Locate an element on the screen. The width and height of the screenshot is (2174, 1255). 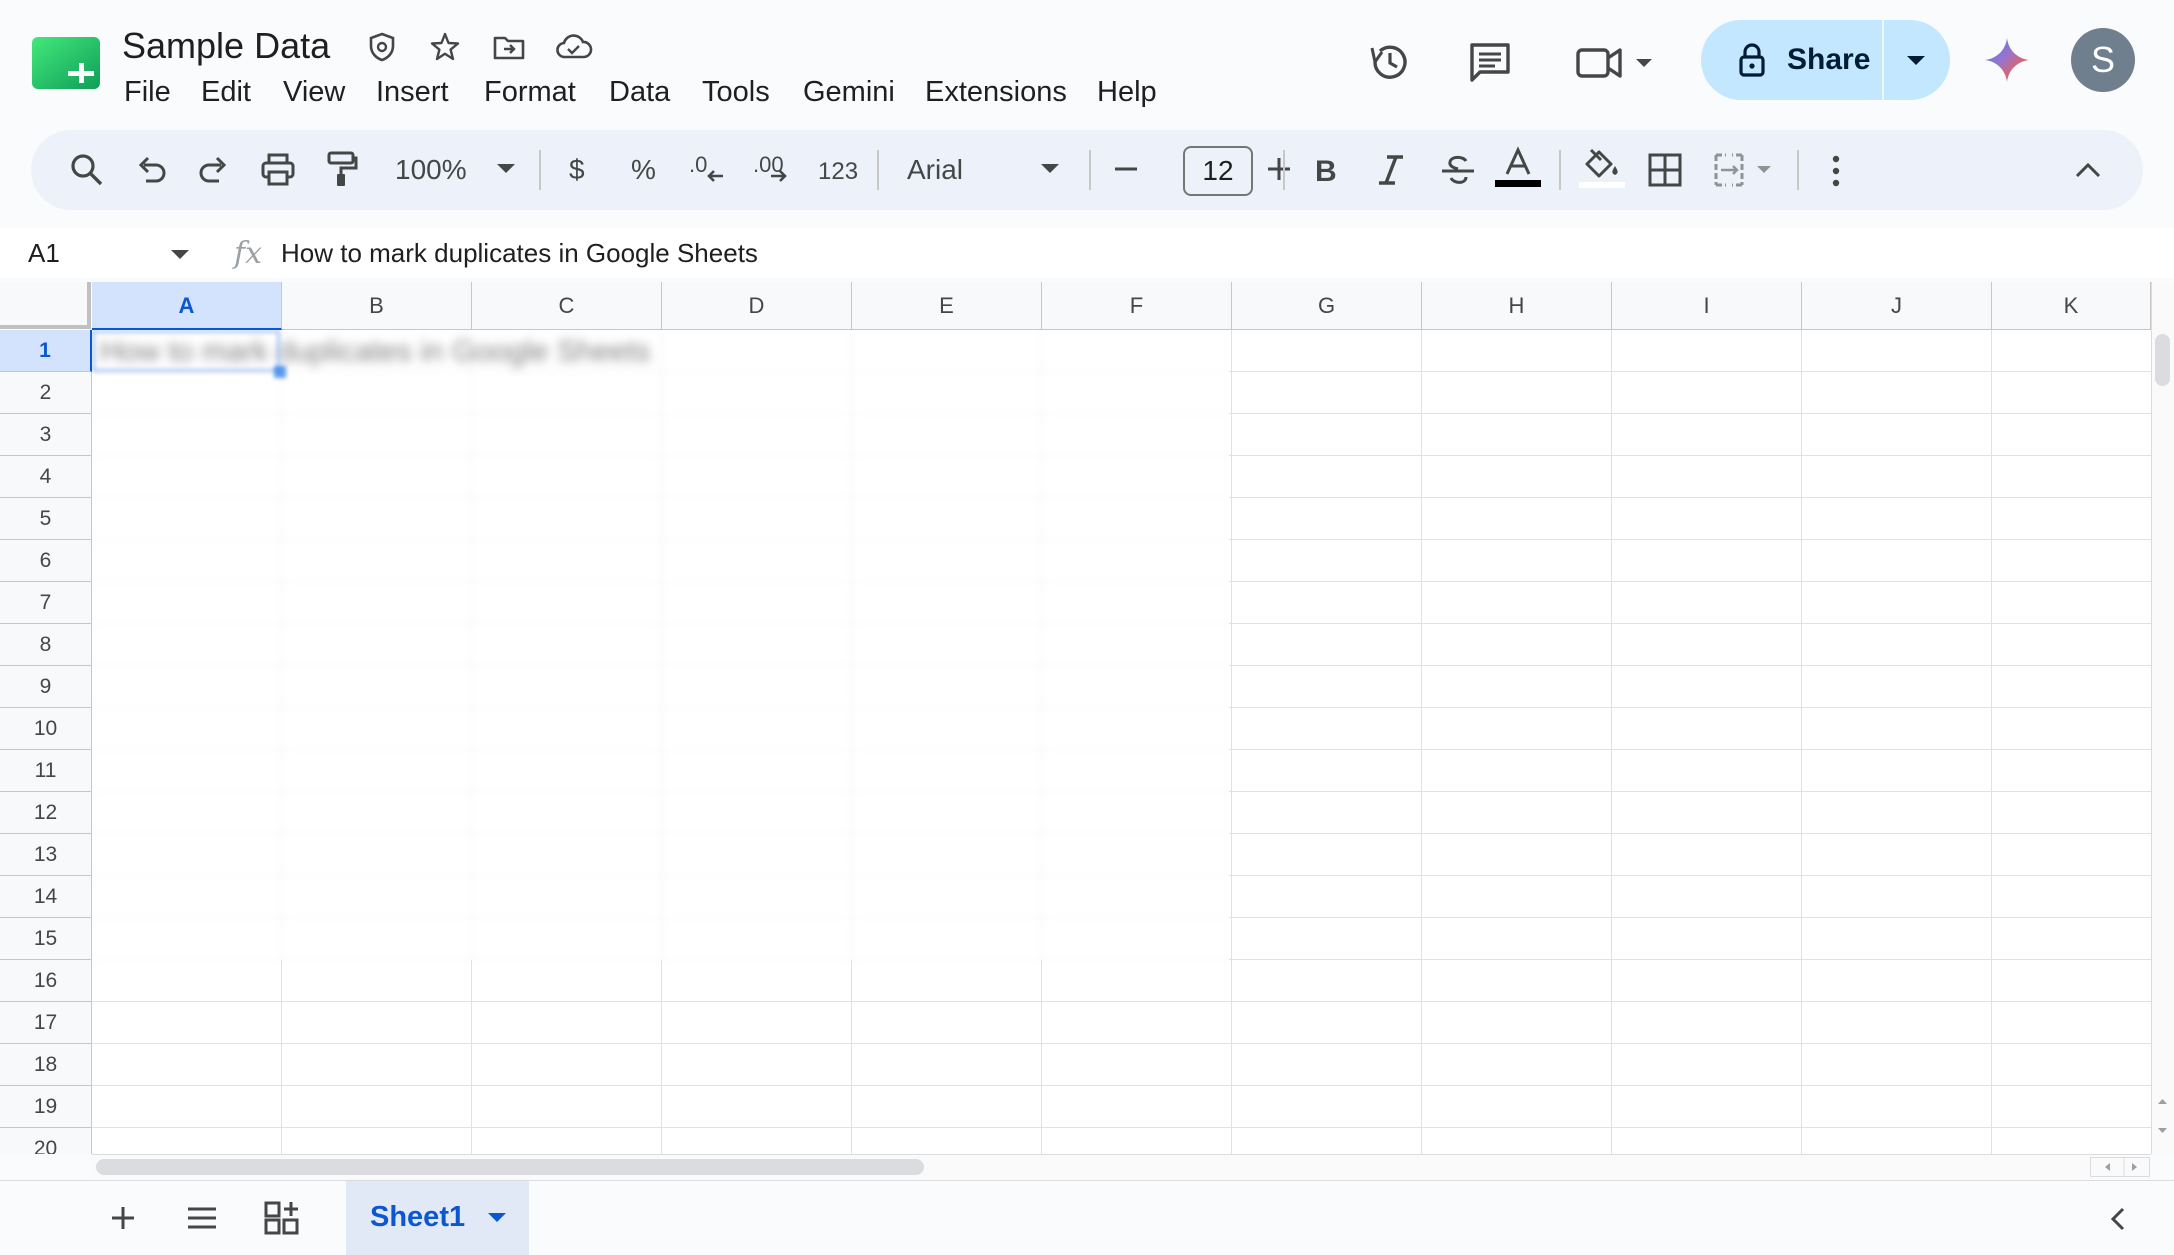
zoom-dropdown-icon is located at coordinates (506, 169).